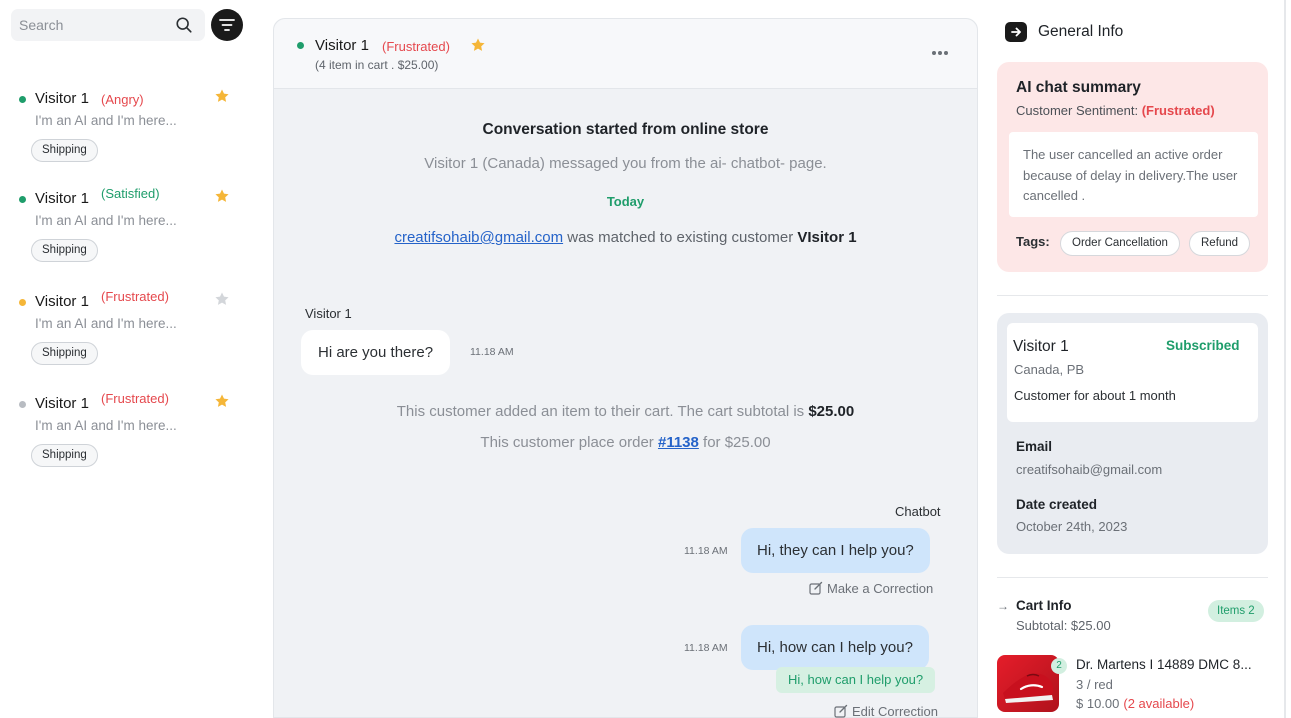 This screenshot has height=718, width=1291. I want to click on filter-icon, so click(227, 25).